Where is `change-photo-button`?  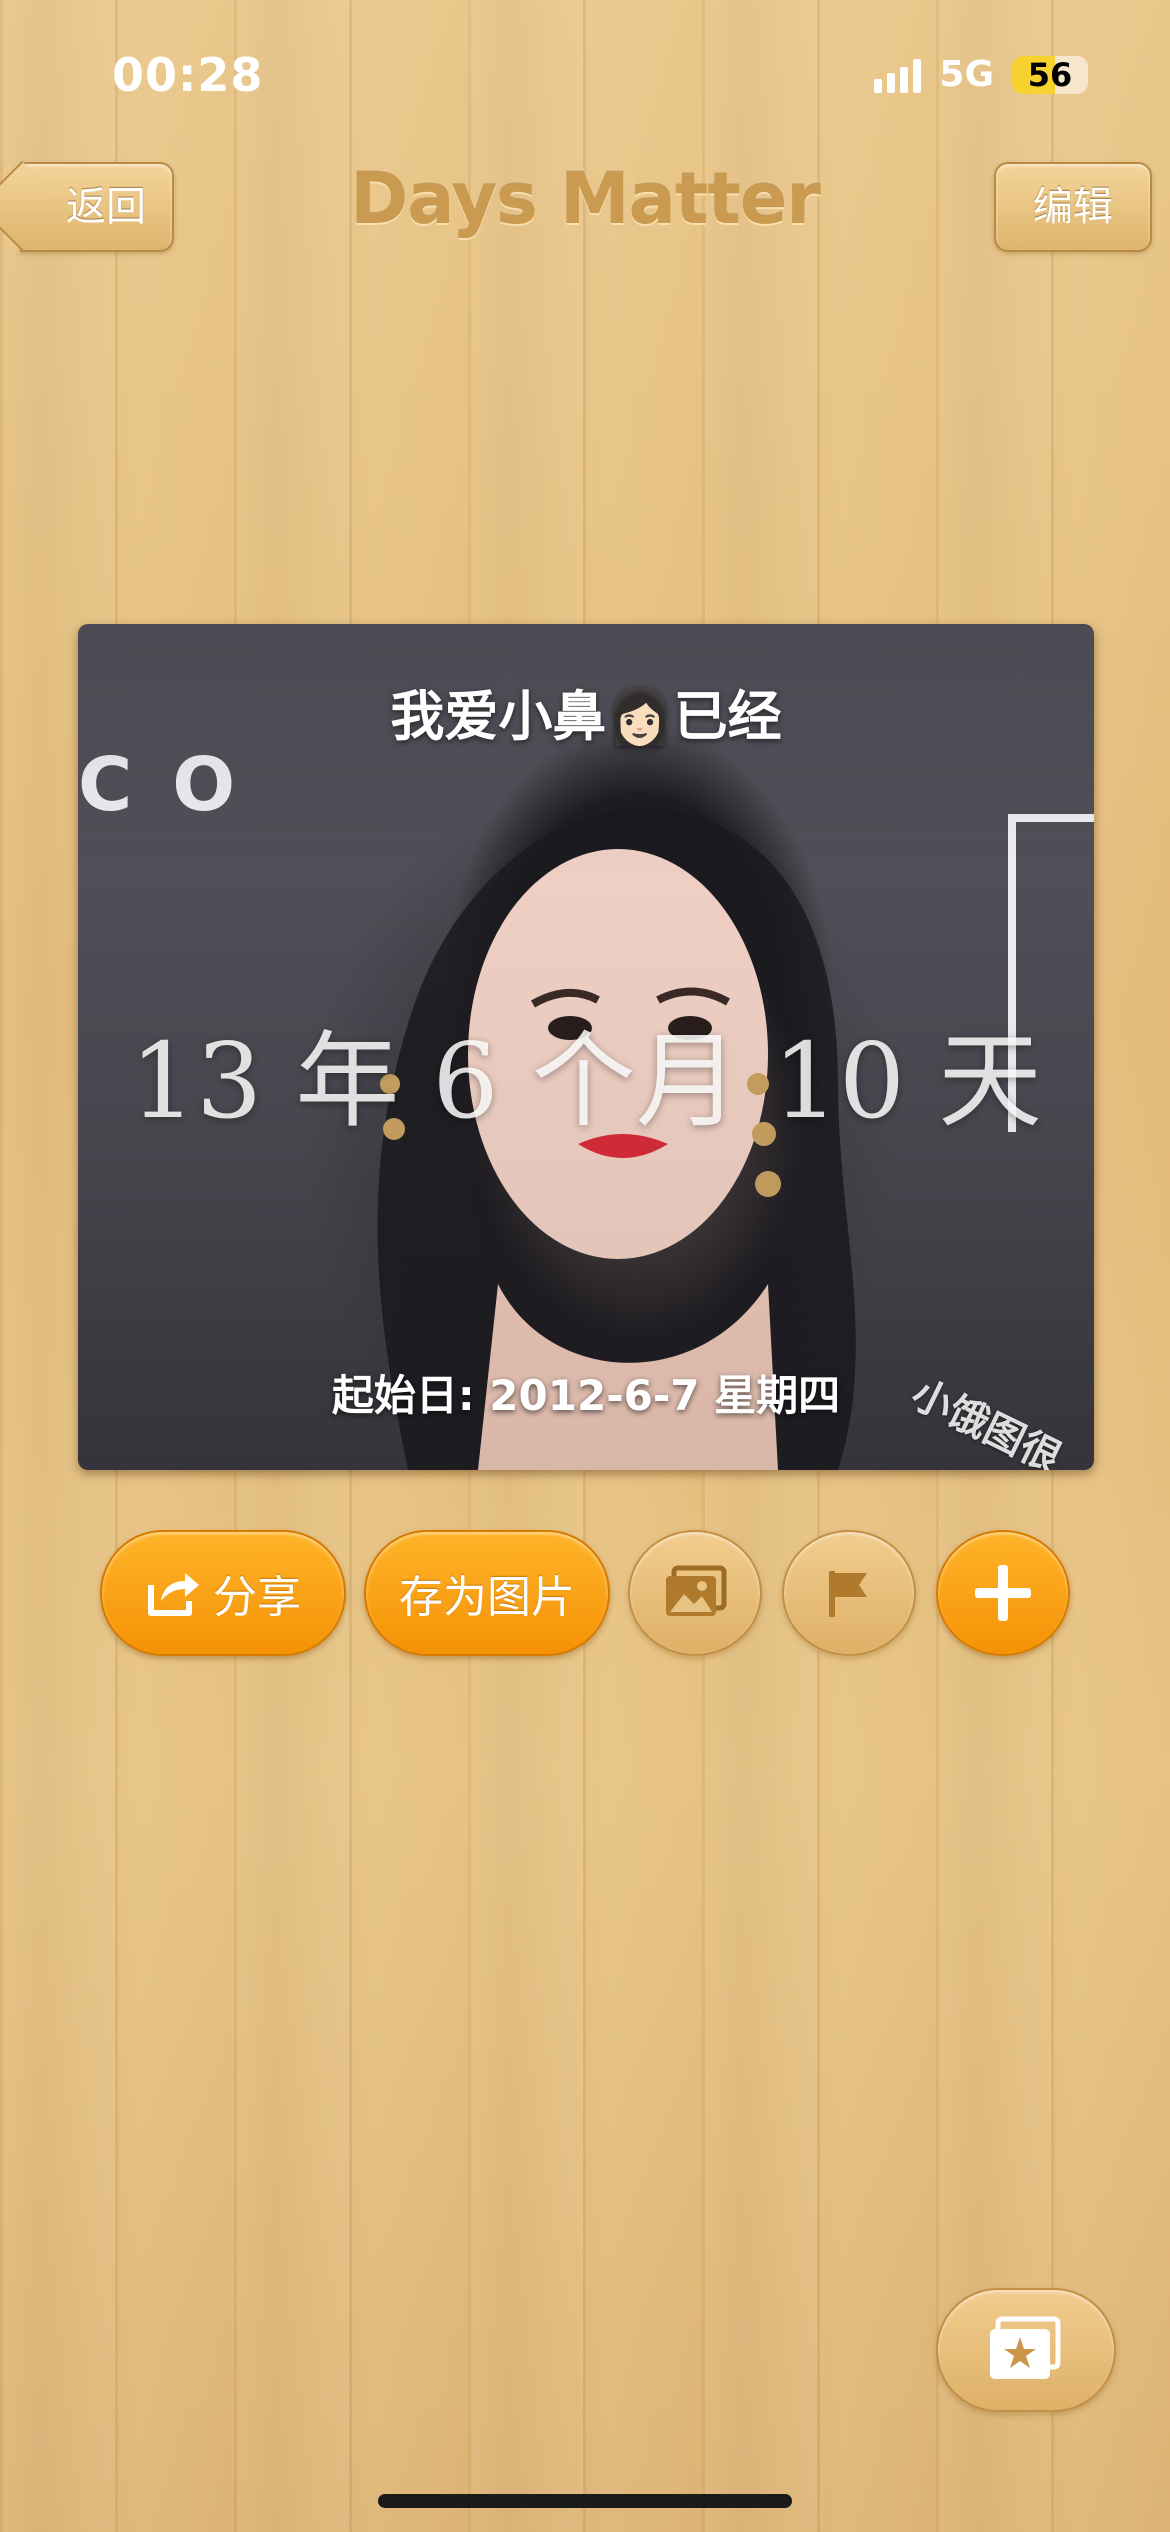
change-photo-button is located at coordinates (695, 1593).